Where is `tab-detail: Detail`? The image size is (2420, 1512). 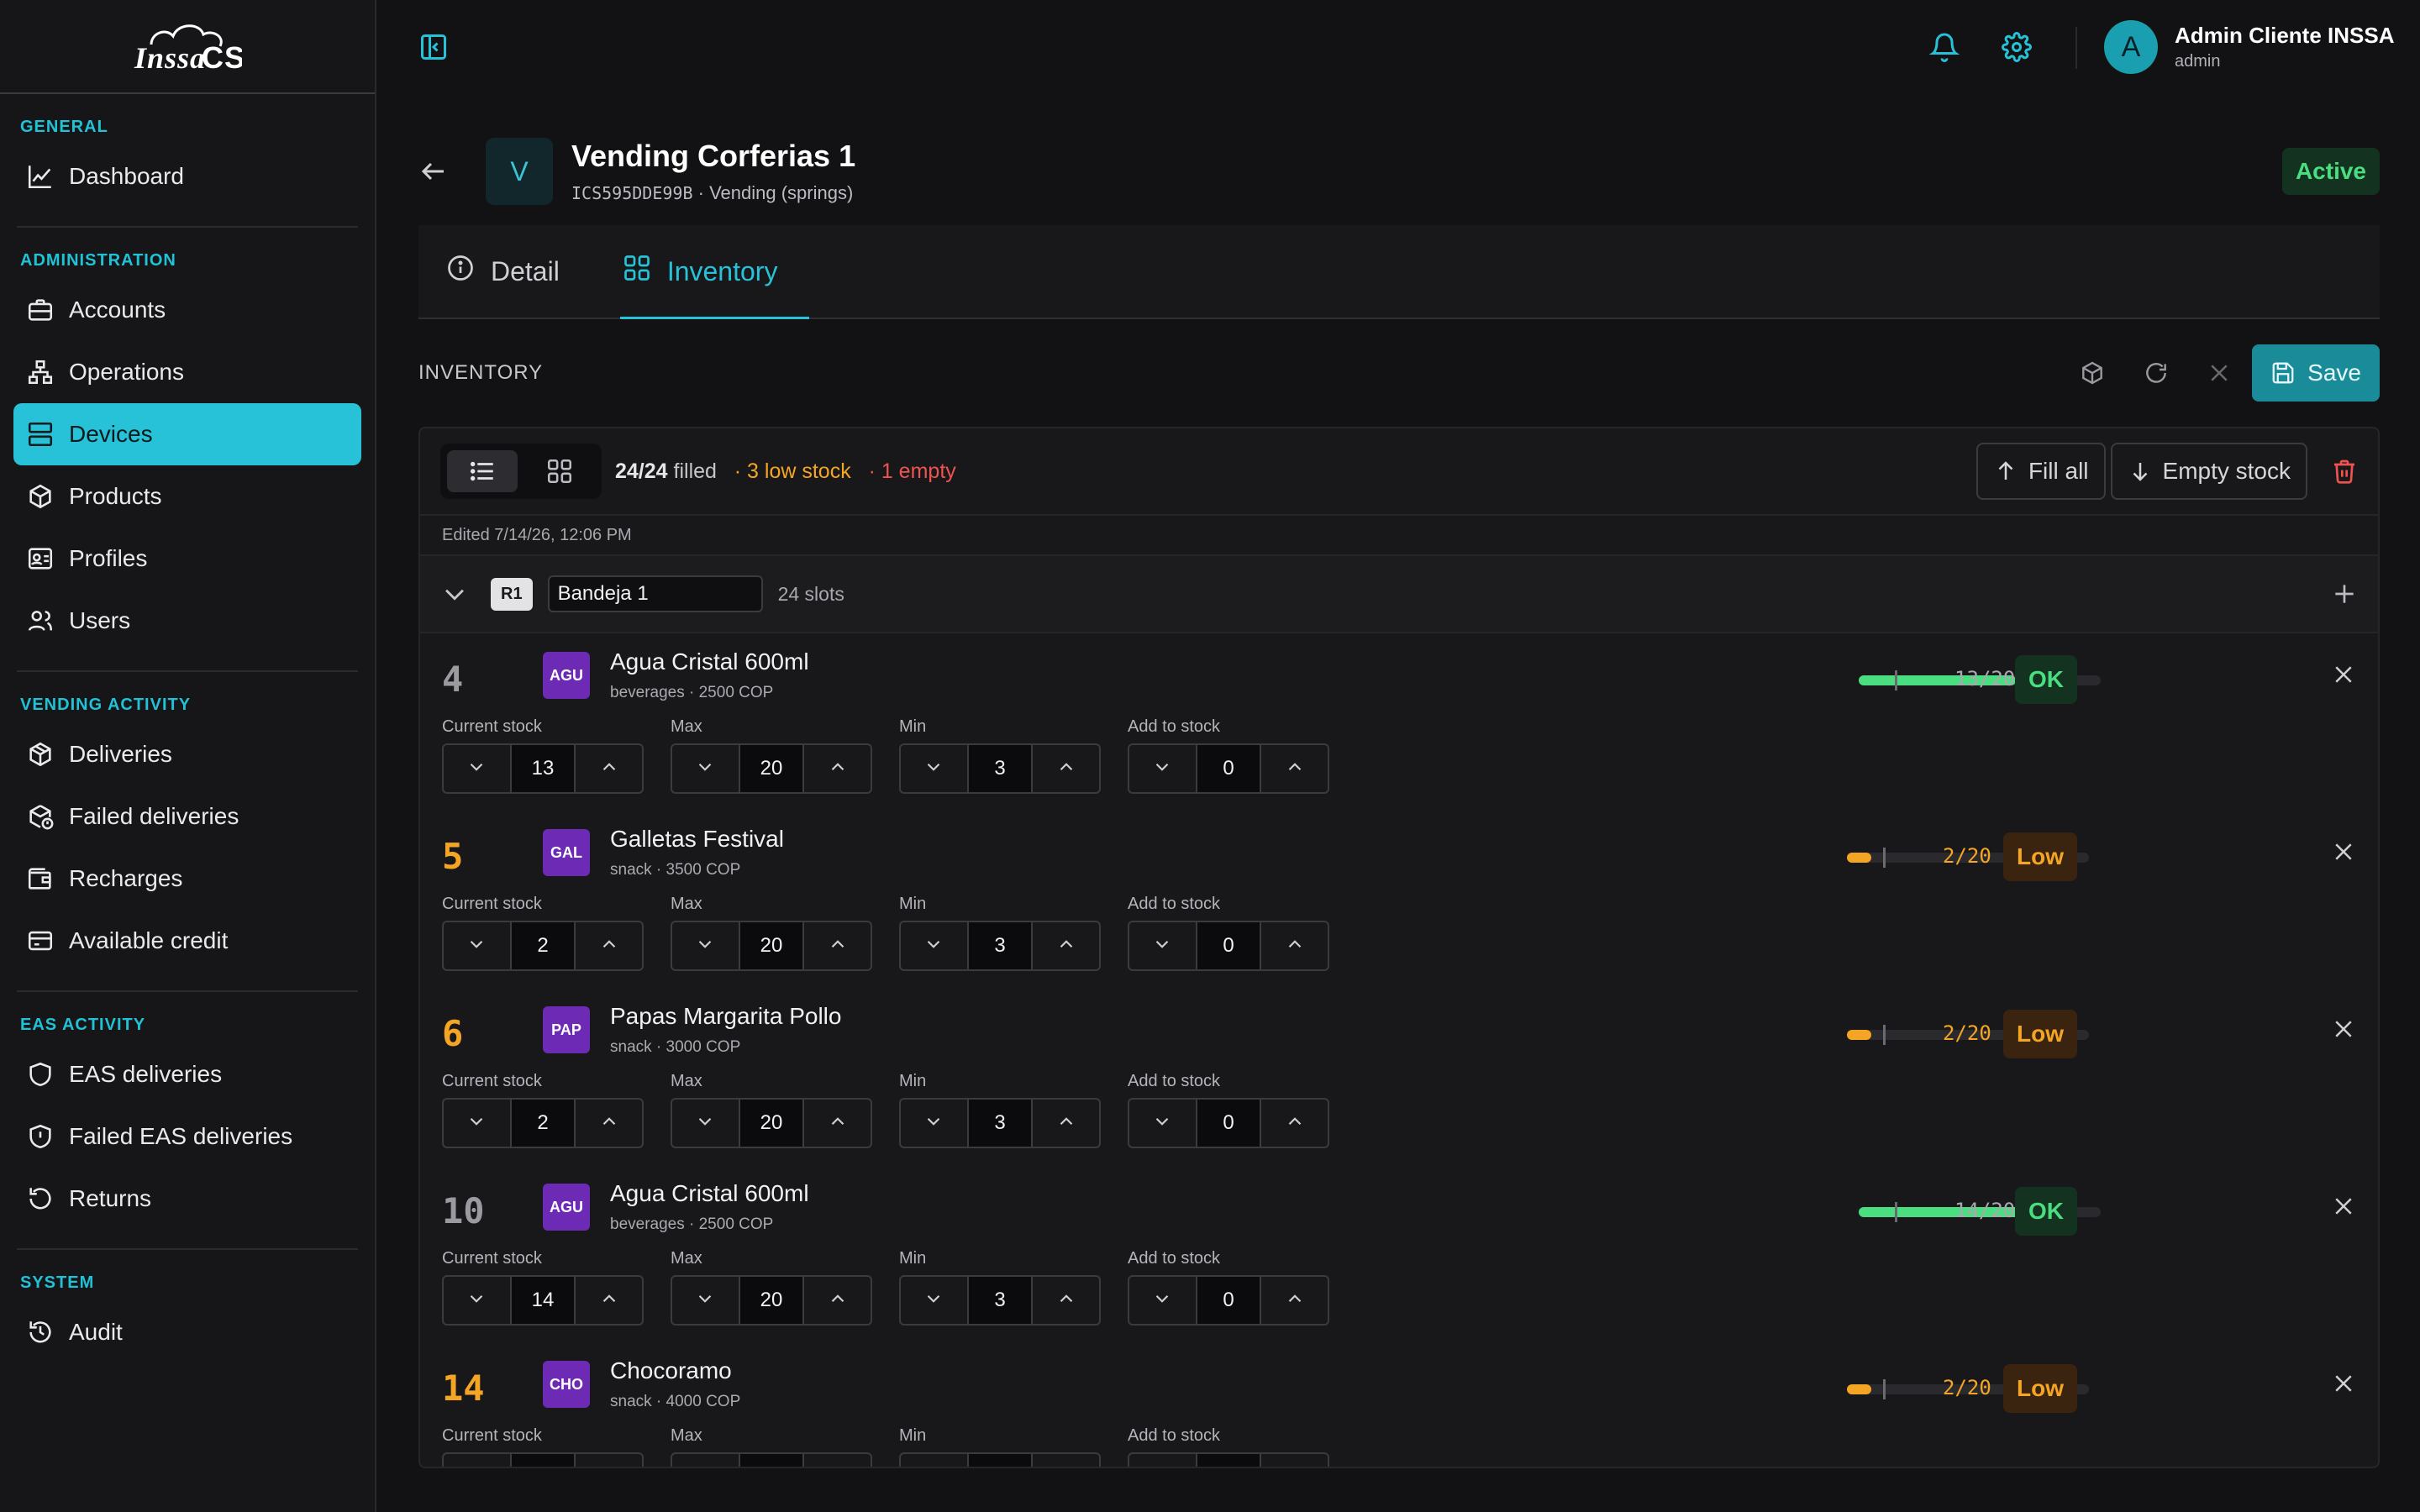 tab-detail: Detail is located at coordinates (518, 271).